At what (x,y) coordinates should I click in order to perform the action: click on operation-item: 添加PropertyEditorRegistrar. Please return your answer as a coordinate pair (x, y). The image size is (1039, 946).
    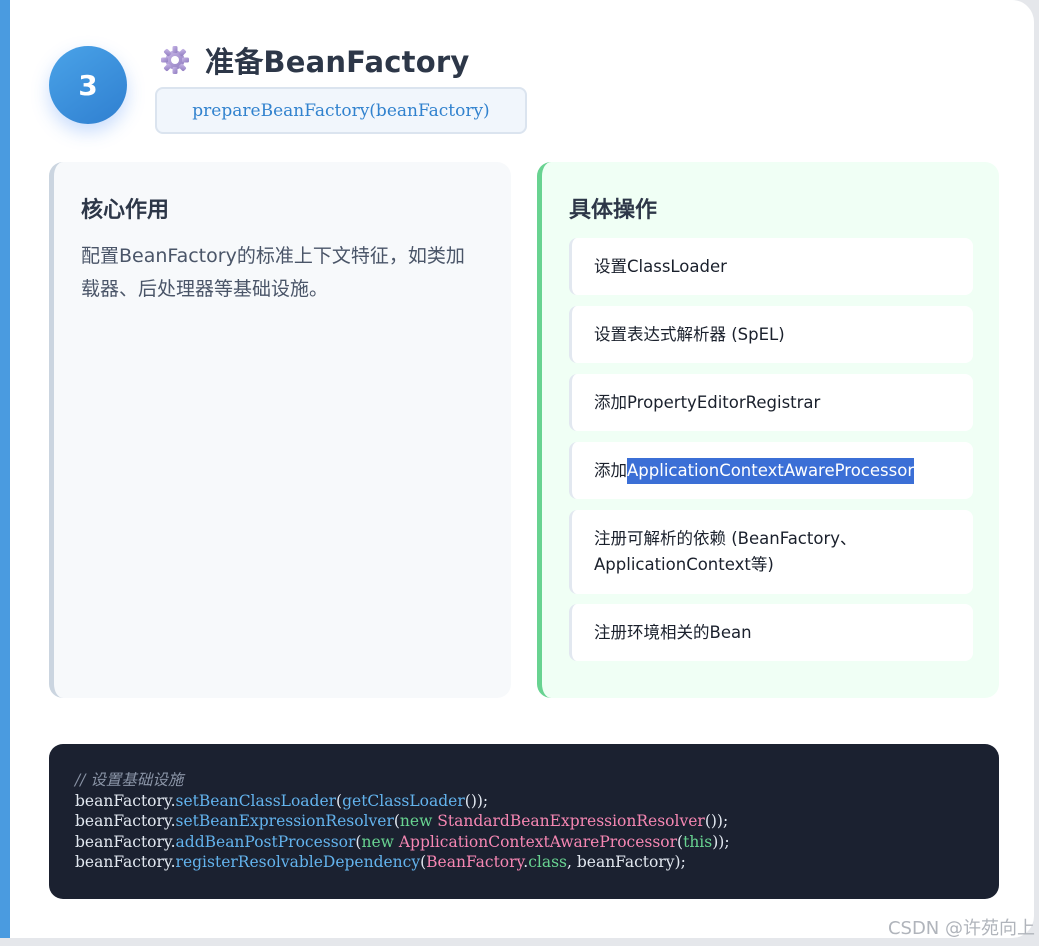
    Looking at the image, I should click on (771, 402).